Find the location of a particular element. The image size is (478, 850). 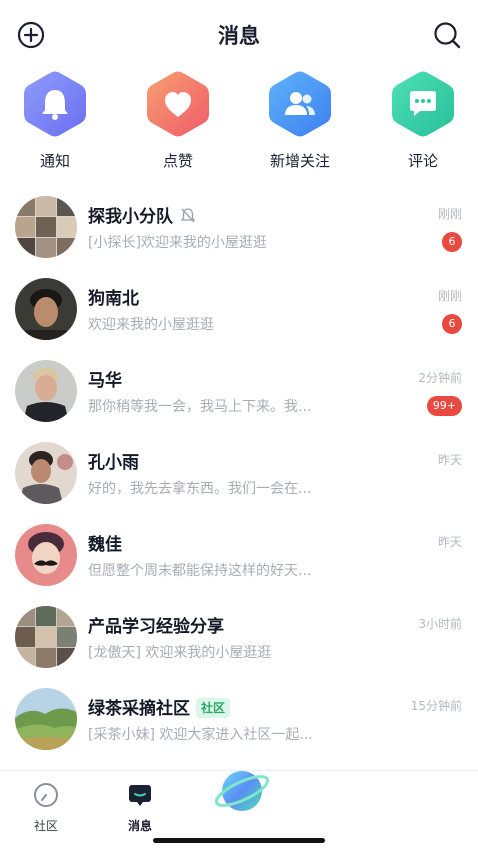

conversation-name: 绿茶采摘社区 社区 is located at coordinates (159, 706).